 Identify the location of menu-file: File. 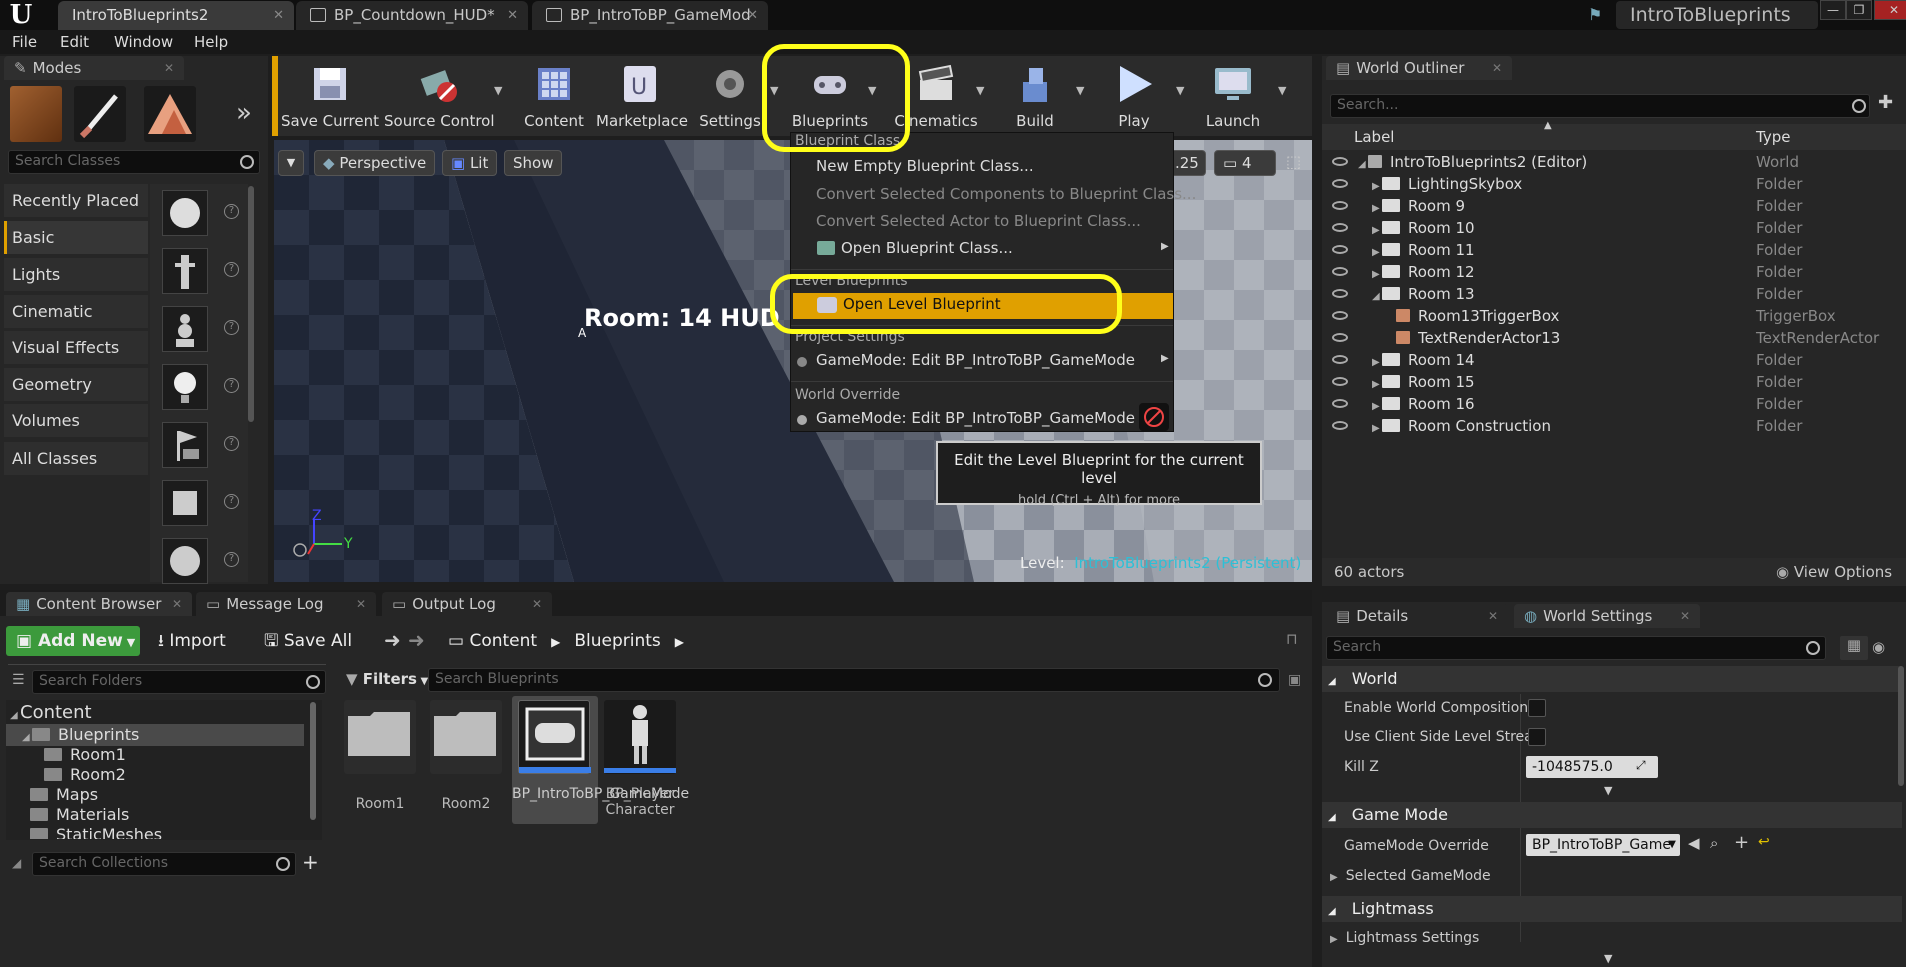
(24, 42).